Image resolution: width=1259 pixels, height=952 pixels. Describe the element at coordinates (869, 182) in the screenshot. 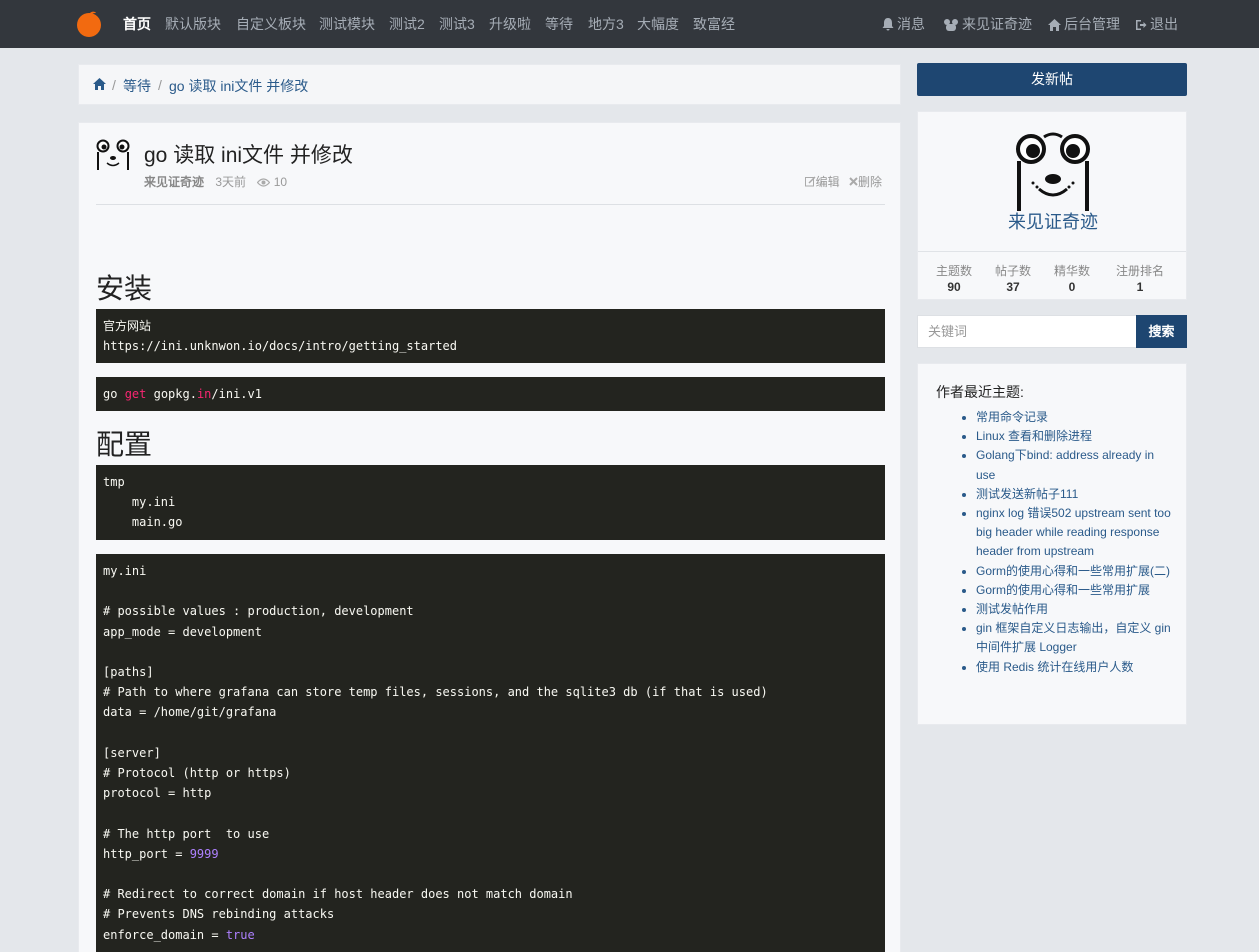

I see `delete-label: 删除` at that location.